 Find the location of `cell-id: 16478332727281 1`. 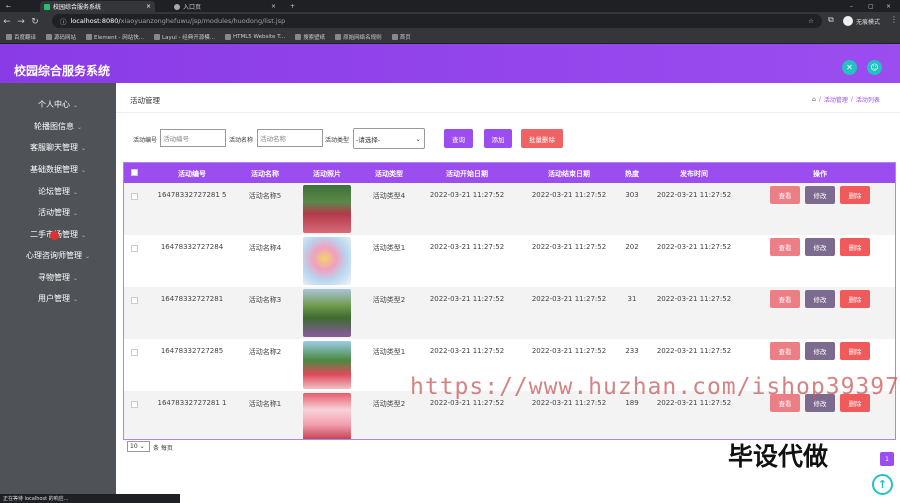

cell-id: 16478332727281 1 is located at coordinates (192, 403).